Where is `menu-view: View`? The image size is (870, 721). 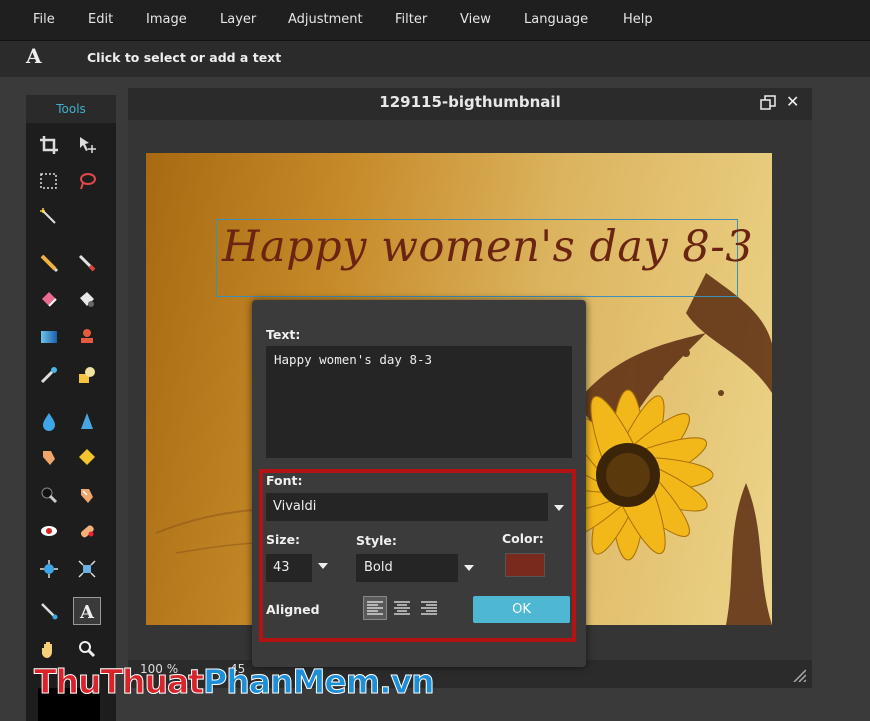
menu-view: View is located at coordinates (475, 19).